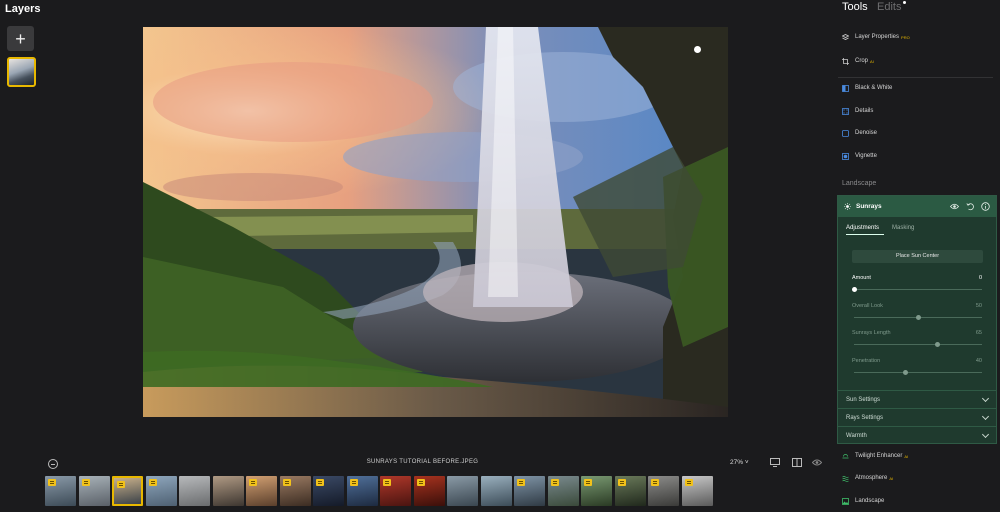 The height and width of the screenshot is (512, 1000). I want to click on sun-icon, so click(847, 206).